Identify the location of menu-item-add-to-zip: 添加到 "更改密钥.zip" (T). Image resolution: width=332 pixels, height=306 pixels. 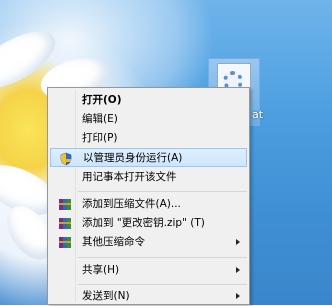
(148, 223).